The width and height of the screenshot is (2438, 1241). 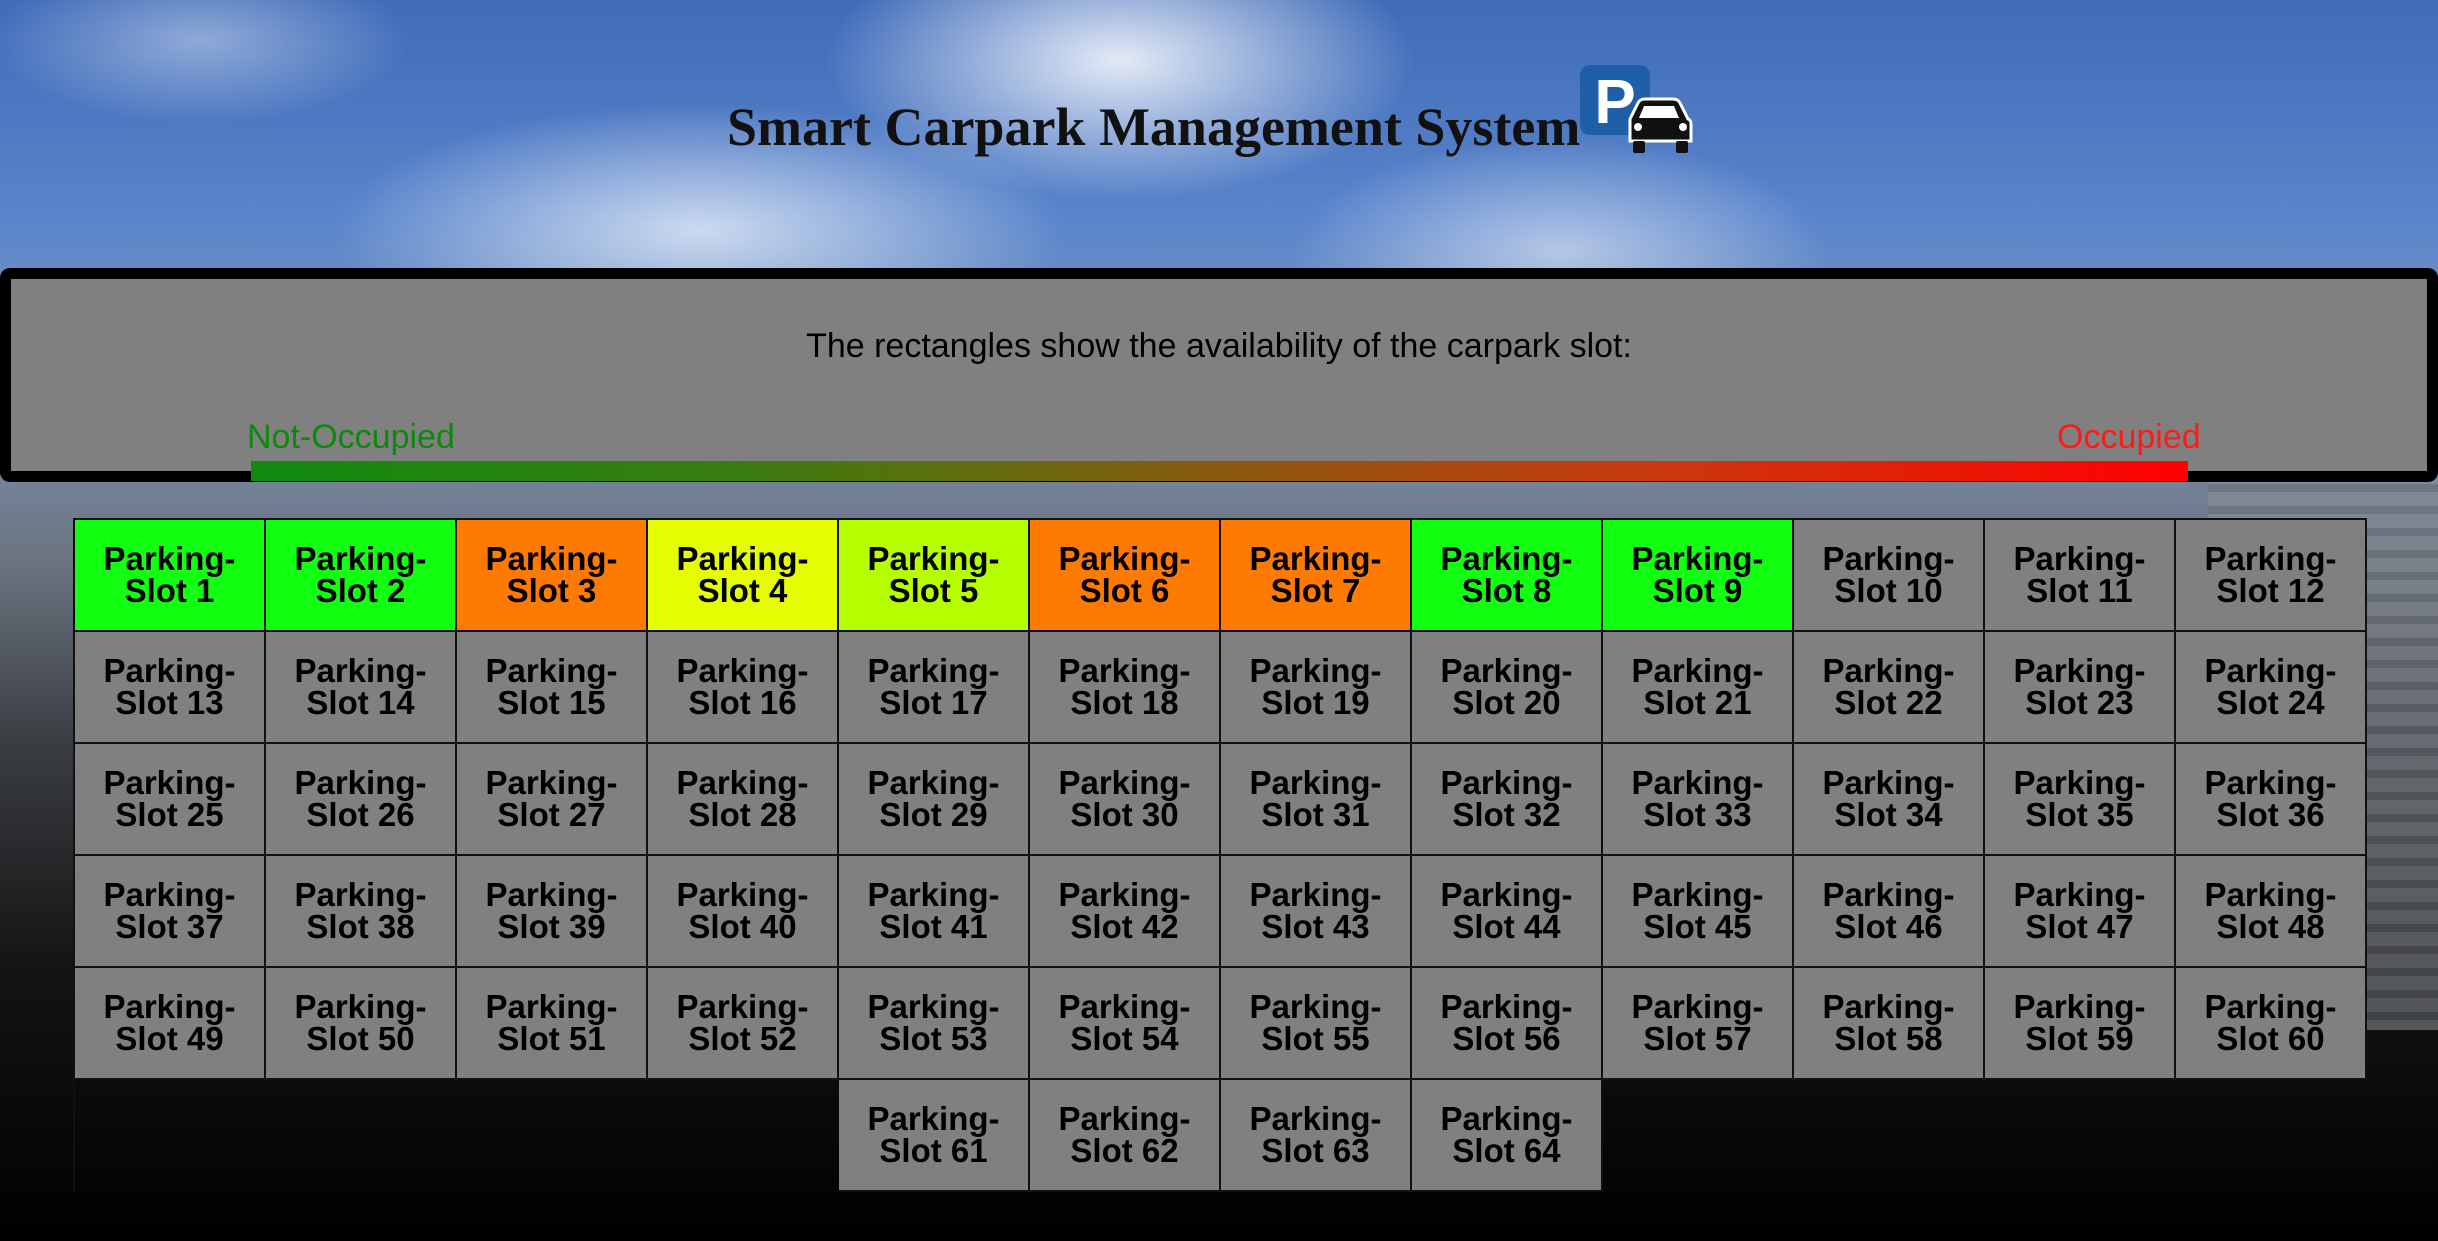 I want to click on parking-slot-23: Parking-Slot 23, so click(x=2080, y=688).